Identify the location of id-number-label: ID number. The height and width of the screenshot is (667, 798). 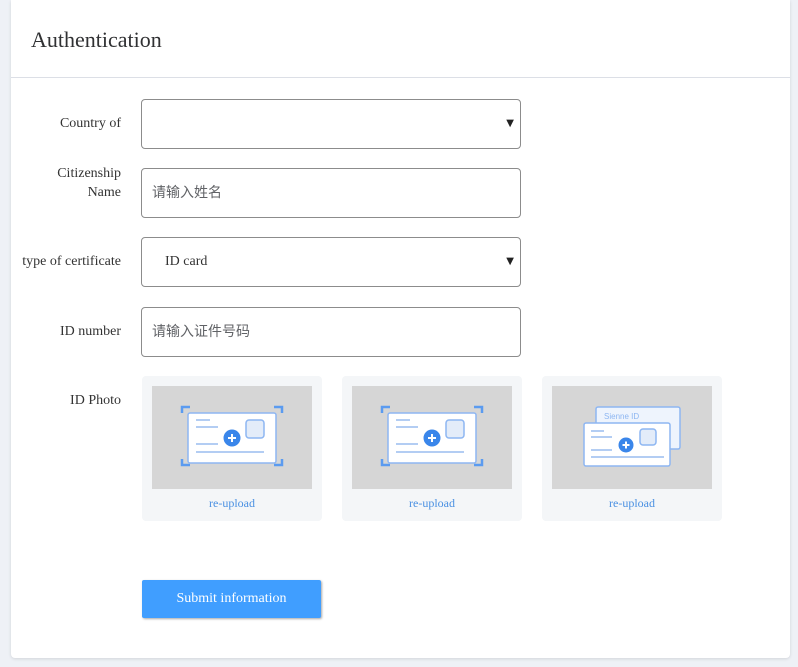
(90, 331).